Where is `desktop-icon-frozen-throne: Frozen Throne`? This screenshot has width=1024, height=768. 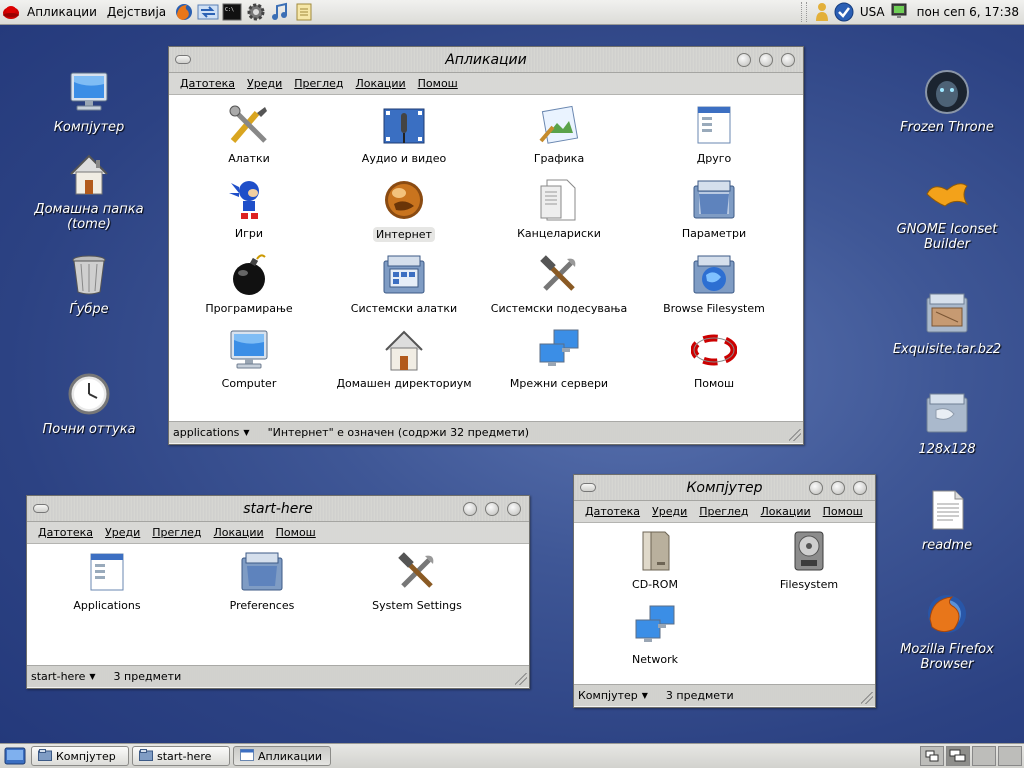 desktop-icon-frozen-throne: Frozen Throne is located at coordinates (947, 101).